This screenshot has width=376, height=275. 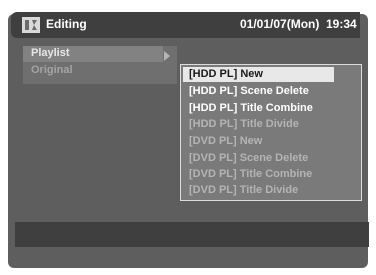 What do you see at coordinates (225, 141) in the screenshot?
I see `submenu-item-dvd-new: [DVD PL] New` at bounding box center [225, 141].